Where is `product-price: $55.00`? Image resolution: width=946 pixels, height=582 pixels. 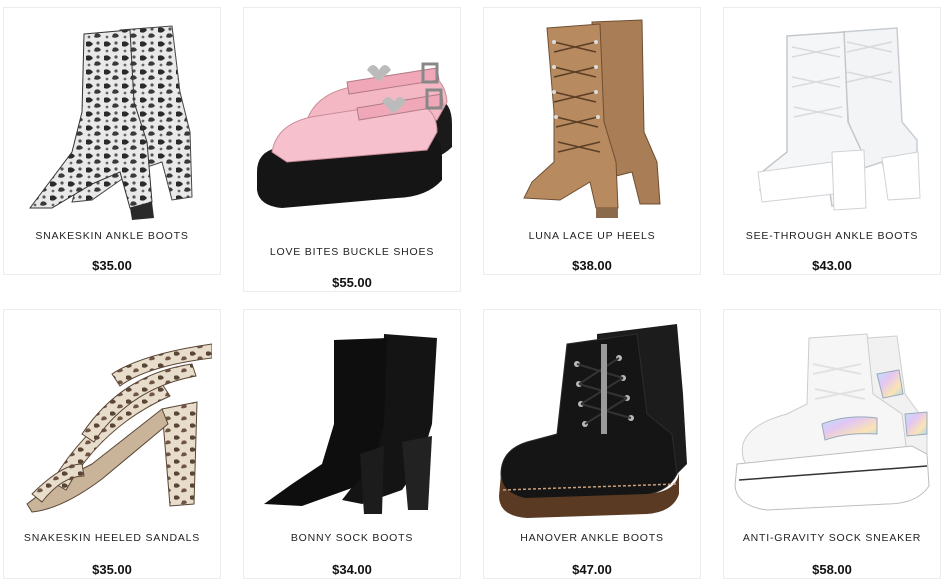 product-price: $55.00 is located at coordinates (352, 282).